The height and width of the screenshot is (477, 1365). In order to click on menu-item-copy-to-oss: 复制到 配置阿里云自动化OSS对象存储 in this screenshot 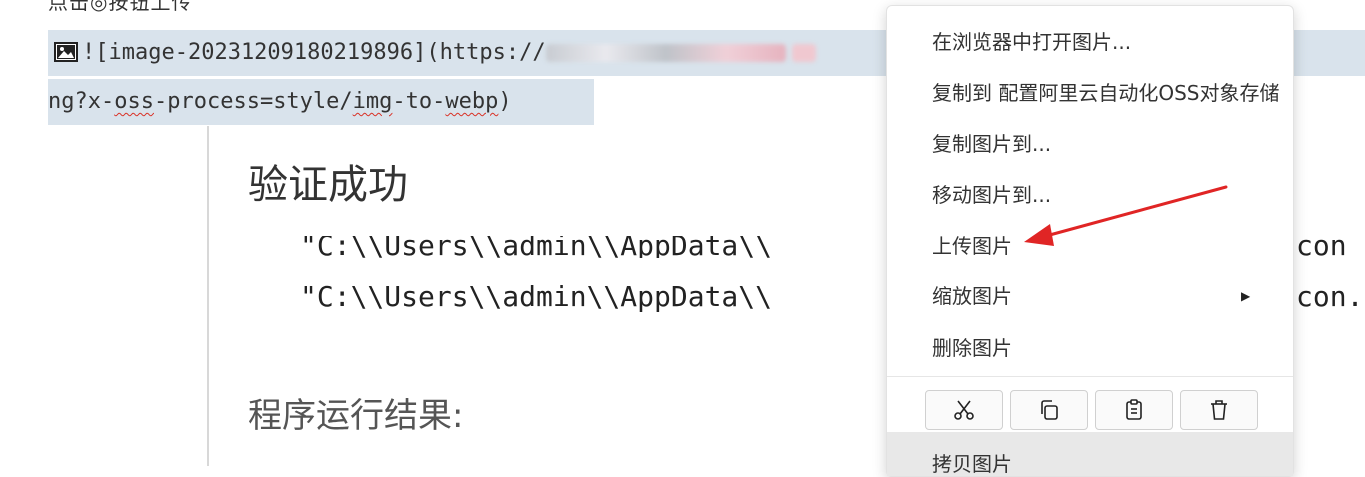, I will do `click(1090, 93)`.